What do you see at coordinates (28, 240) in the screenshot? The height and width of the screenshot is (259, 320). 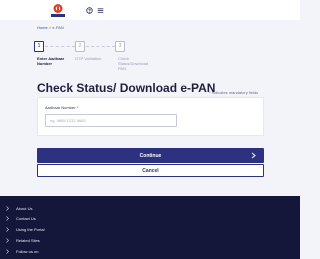 I see `footer-item-label: Related Sites` at bounding box center [28, 240].